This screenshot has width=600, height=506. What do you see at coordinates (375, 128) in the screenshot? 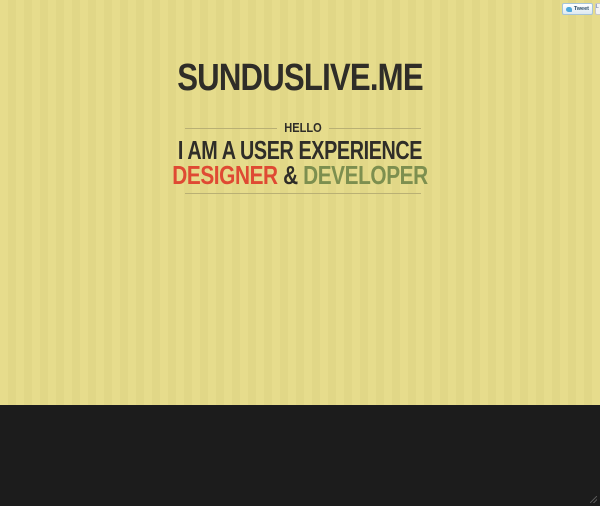
I see `divider-right` at bounding box center [375, 128].